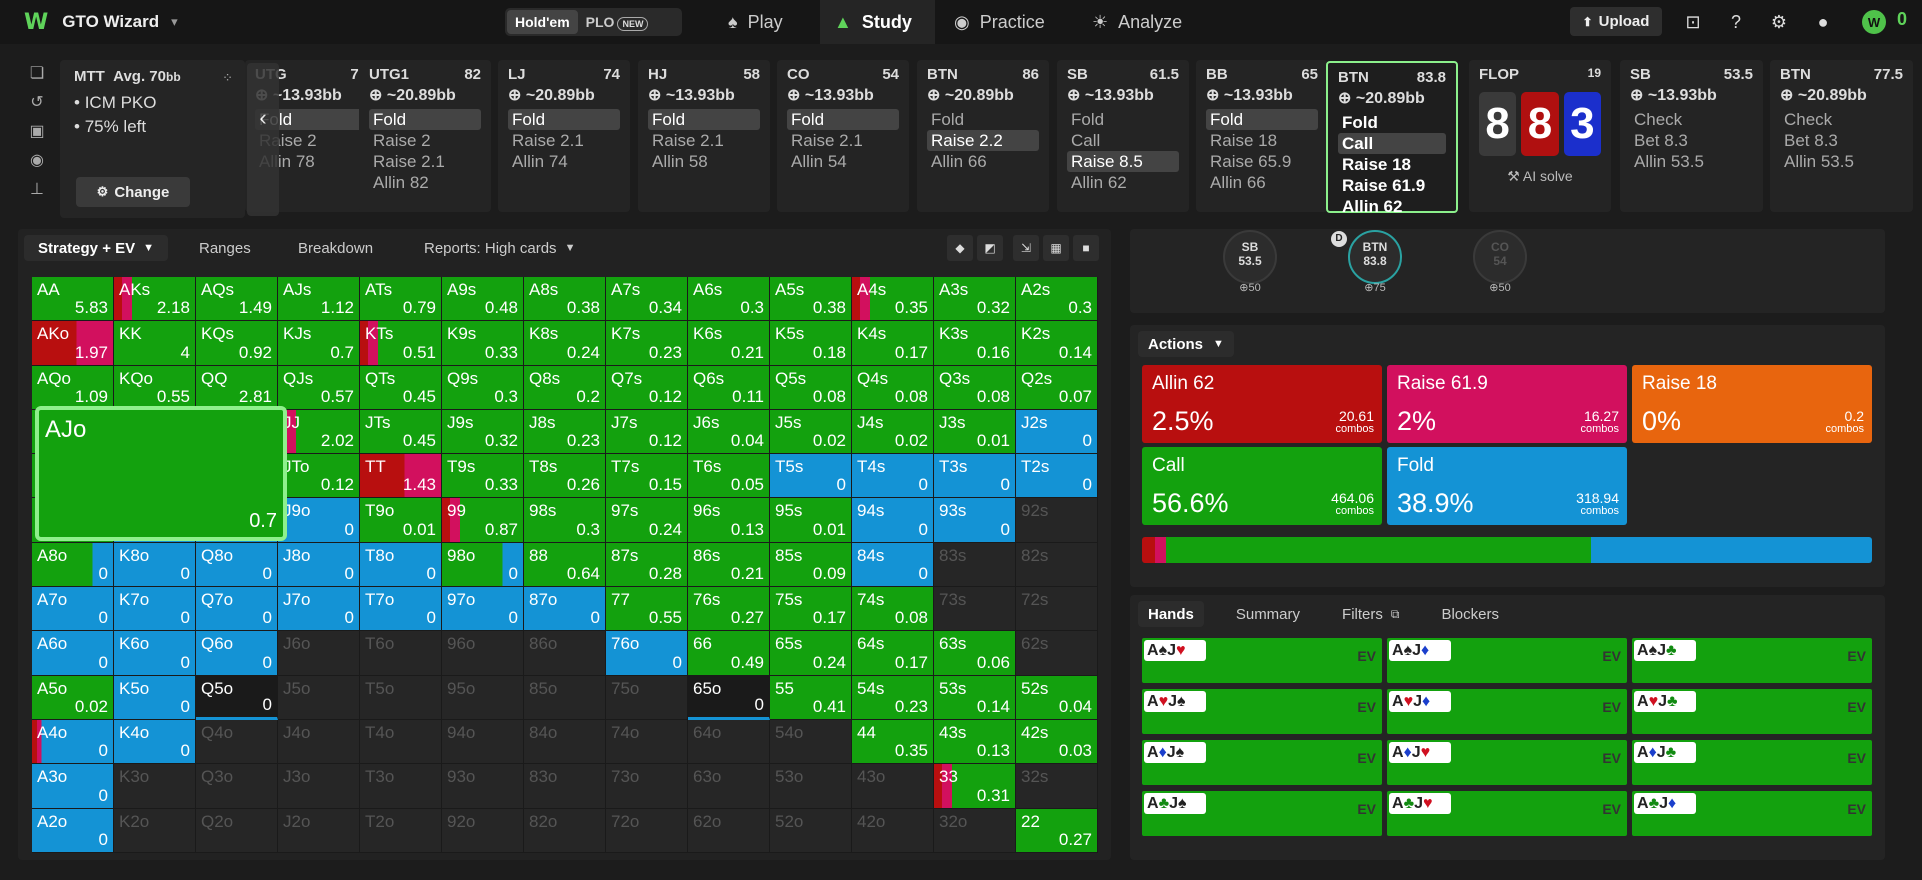 This screenshot has height=880, width=1922. What do you see at coordinates (499, 248) in the screenshot?
I see `tab-reports: Reports: High cards ▼` at bounding box center [499, 248].